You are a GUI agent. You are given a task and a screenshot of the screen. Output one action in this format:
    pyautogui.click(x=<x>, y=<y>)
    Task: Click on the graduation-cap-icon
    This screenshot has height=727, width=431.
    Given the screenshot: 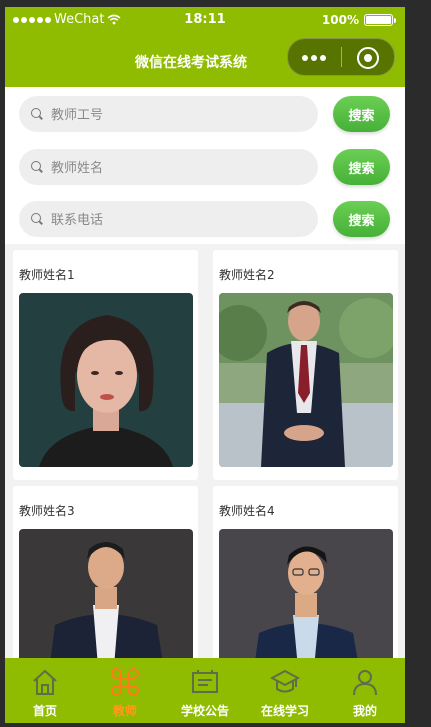 What is the action you would take?
    pyautogui.click(x=285, y=681)
    